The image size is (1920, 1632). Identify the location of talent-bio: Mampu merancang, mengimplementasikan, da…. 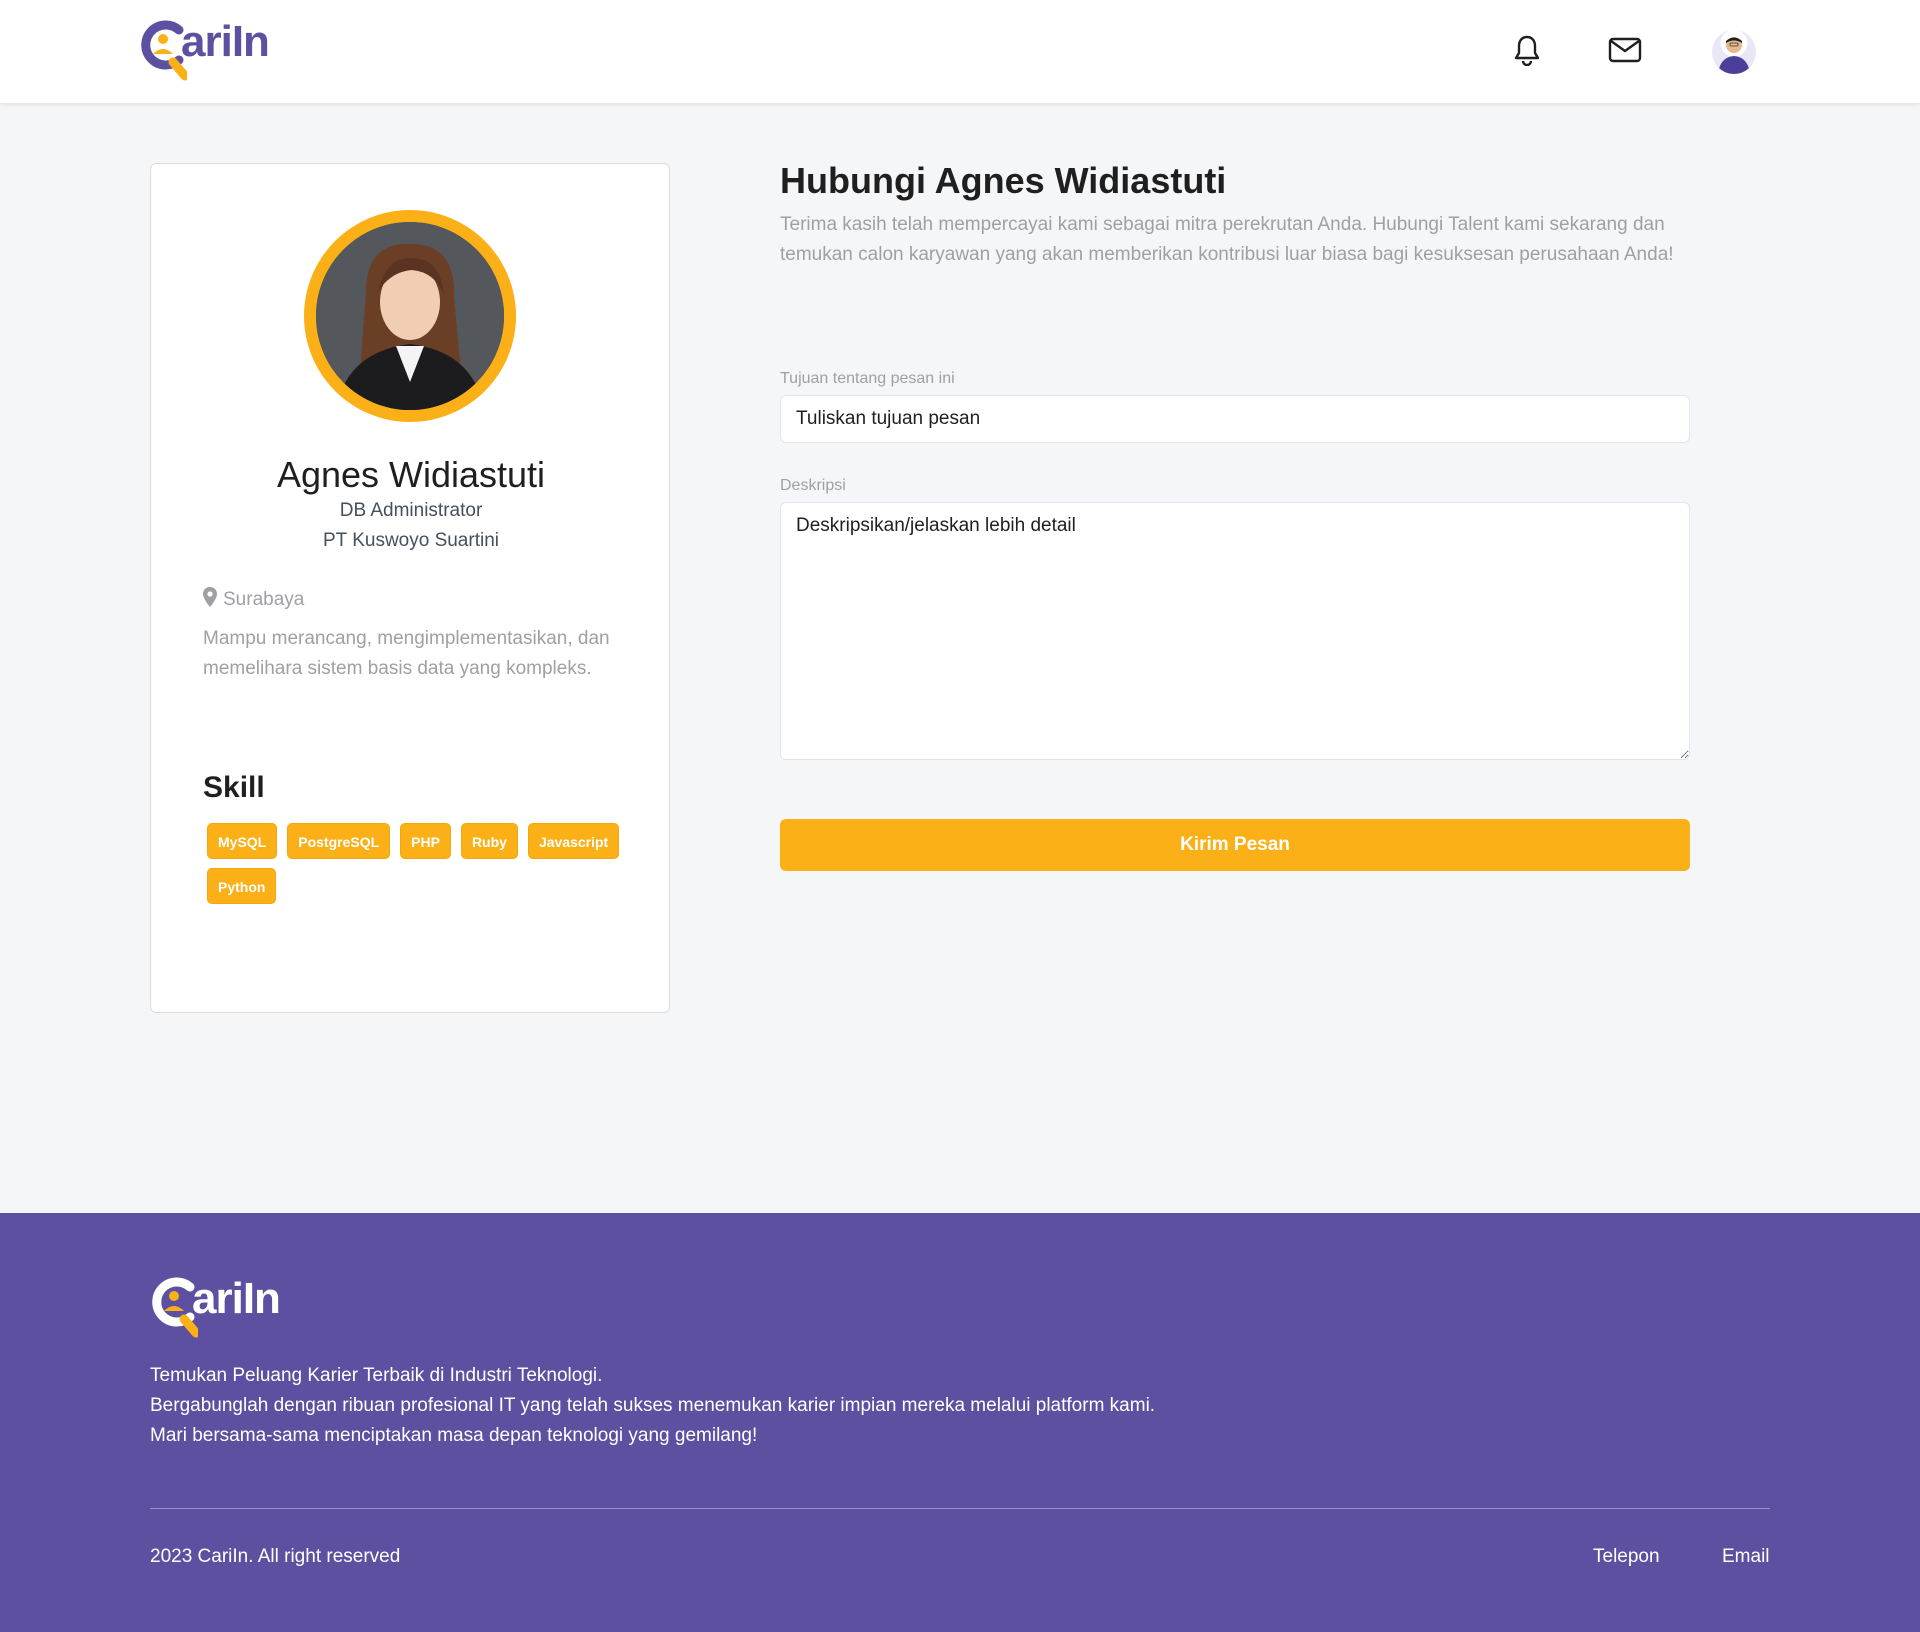
(406, 653).